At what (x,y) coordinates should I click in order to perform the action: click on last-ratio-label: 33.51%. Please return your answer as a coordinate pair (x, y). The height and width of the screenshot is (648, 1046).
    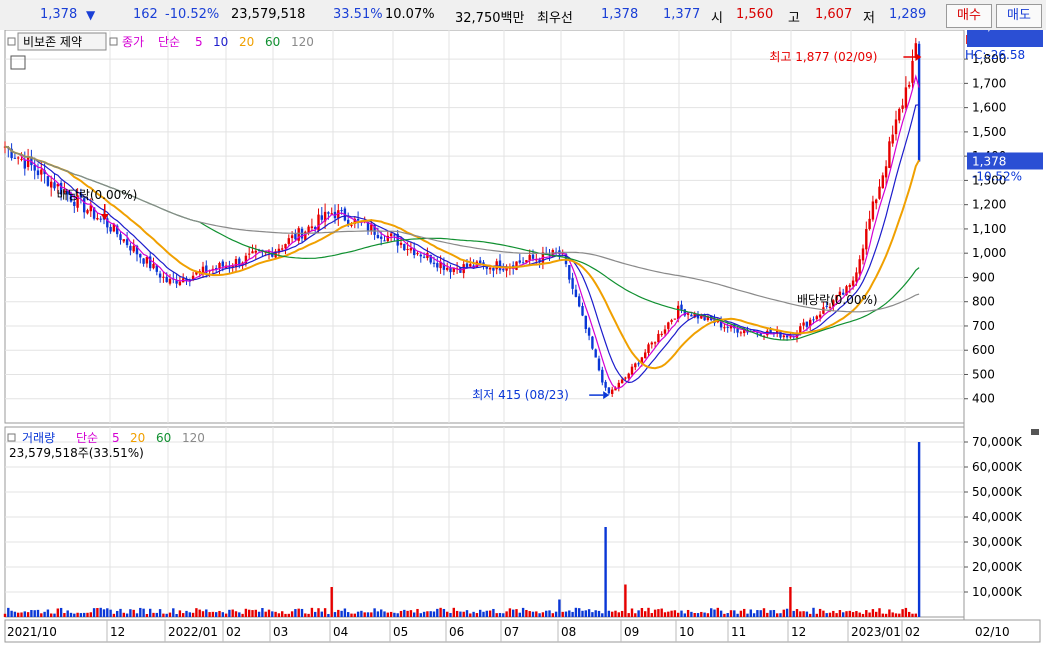
    Looking at the image, I should click on (995, 31).